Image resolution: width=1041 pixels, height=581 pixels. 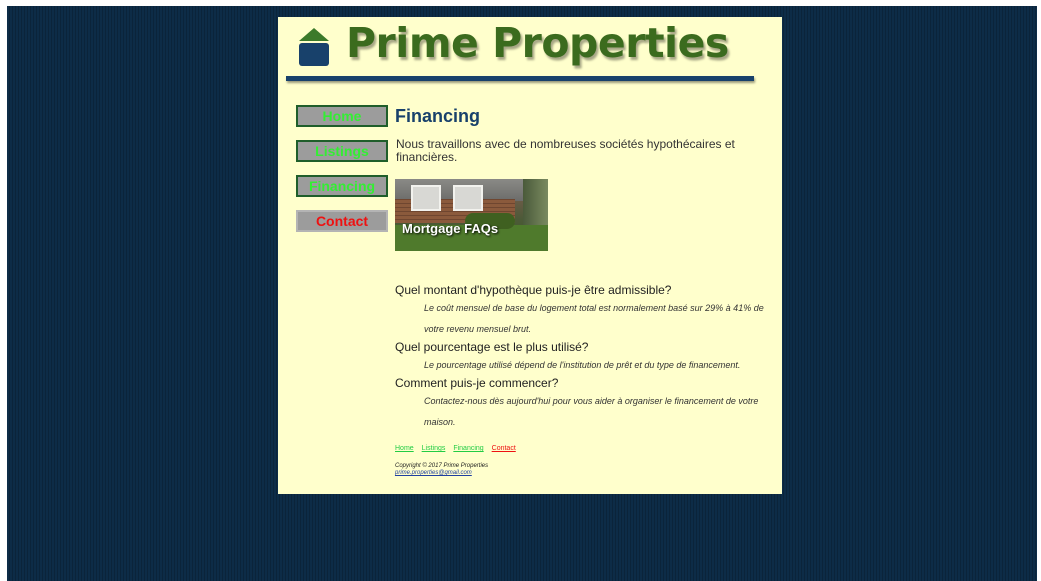 I want to click on main-nav: Home Listings Financing Contact, so click(x=342, y=175).